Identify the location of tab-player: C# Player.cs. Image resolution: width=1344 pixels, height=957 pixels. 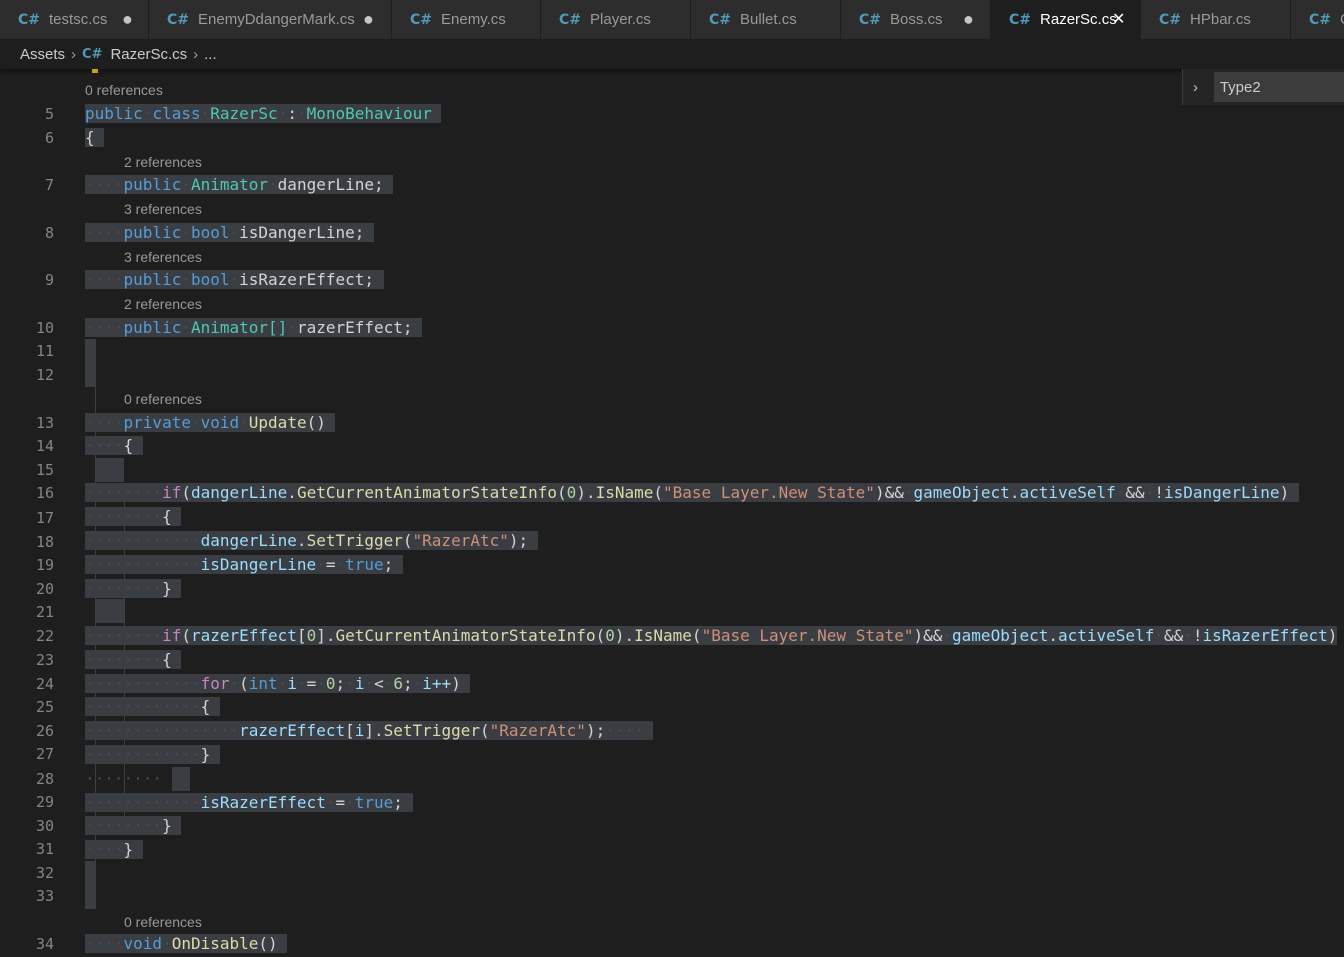
(616, 19).